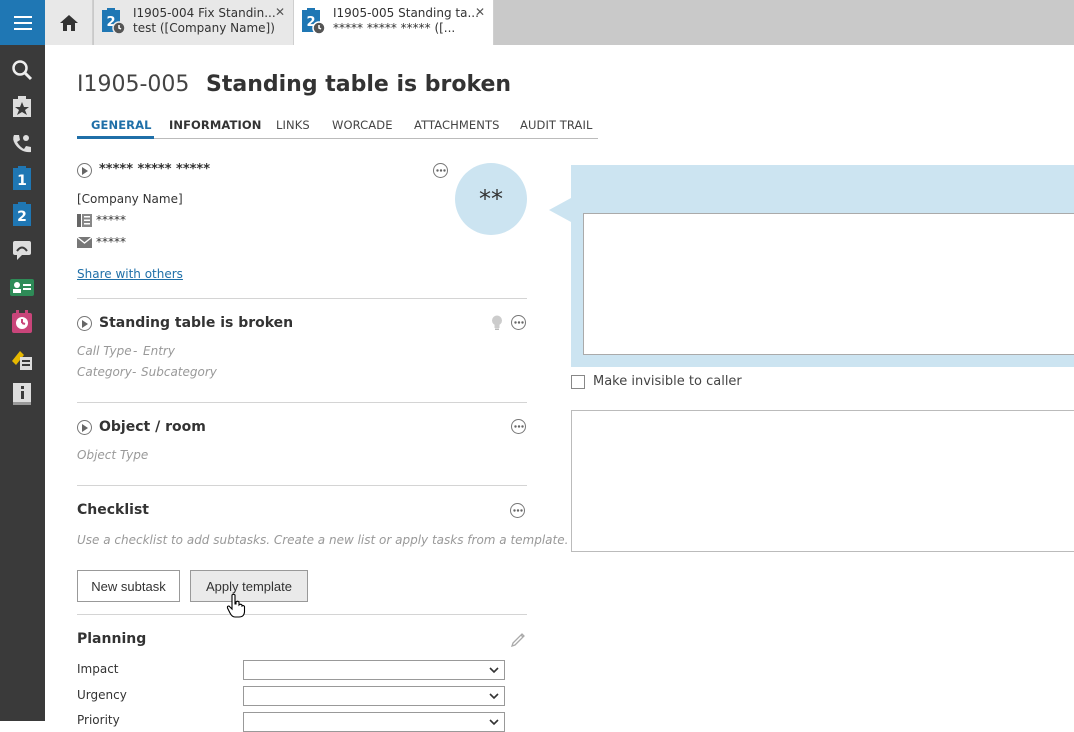 The image size is (1074, 732). What do you see at coordinates (98, 669) in the screenshot?
I see `impact-label: Impact` at bounding box center [98, 669].